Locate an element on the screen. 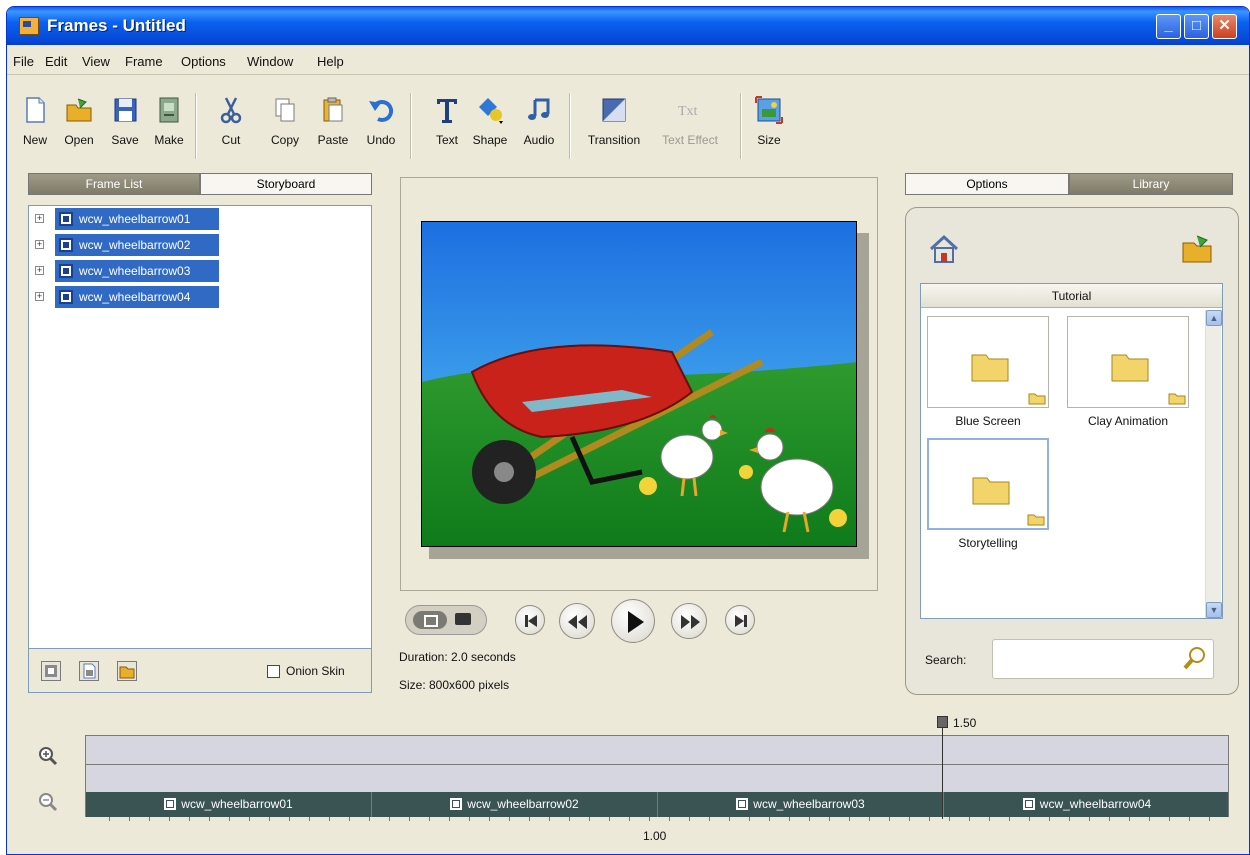 This screenshot has width=1250, height=855. import-frame-button is located at coordinates (127, 671).